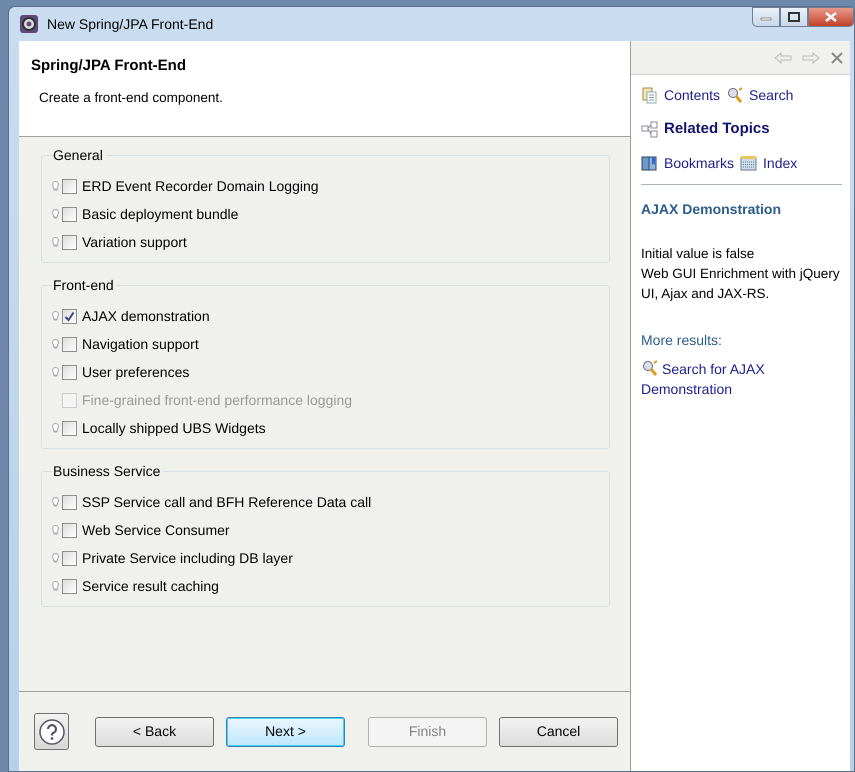 This screenshot has width=855, height=772. Describe the element at coordinates (160, 214) in the screenshot. I see `checkbox-label: Basic deployment bundle` at that location.